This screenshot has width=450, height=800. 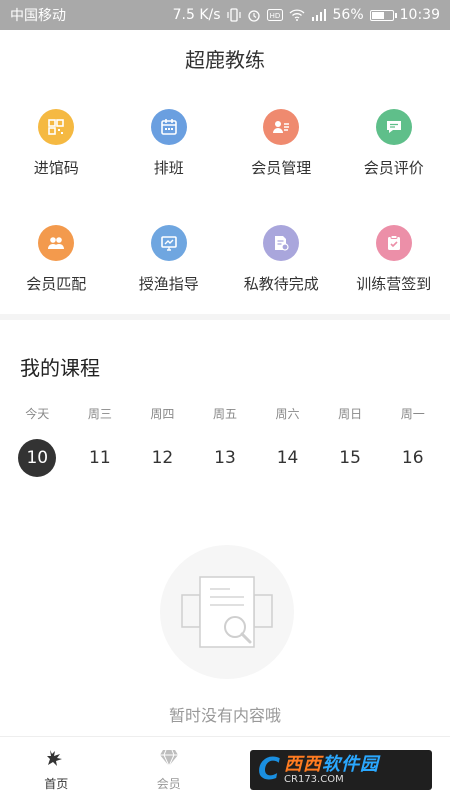 What do you see at coordinates (99, 414) in the screenshot?
I see `day-label: 周三` at bounding box center [99, 414].